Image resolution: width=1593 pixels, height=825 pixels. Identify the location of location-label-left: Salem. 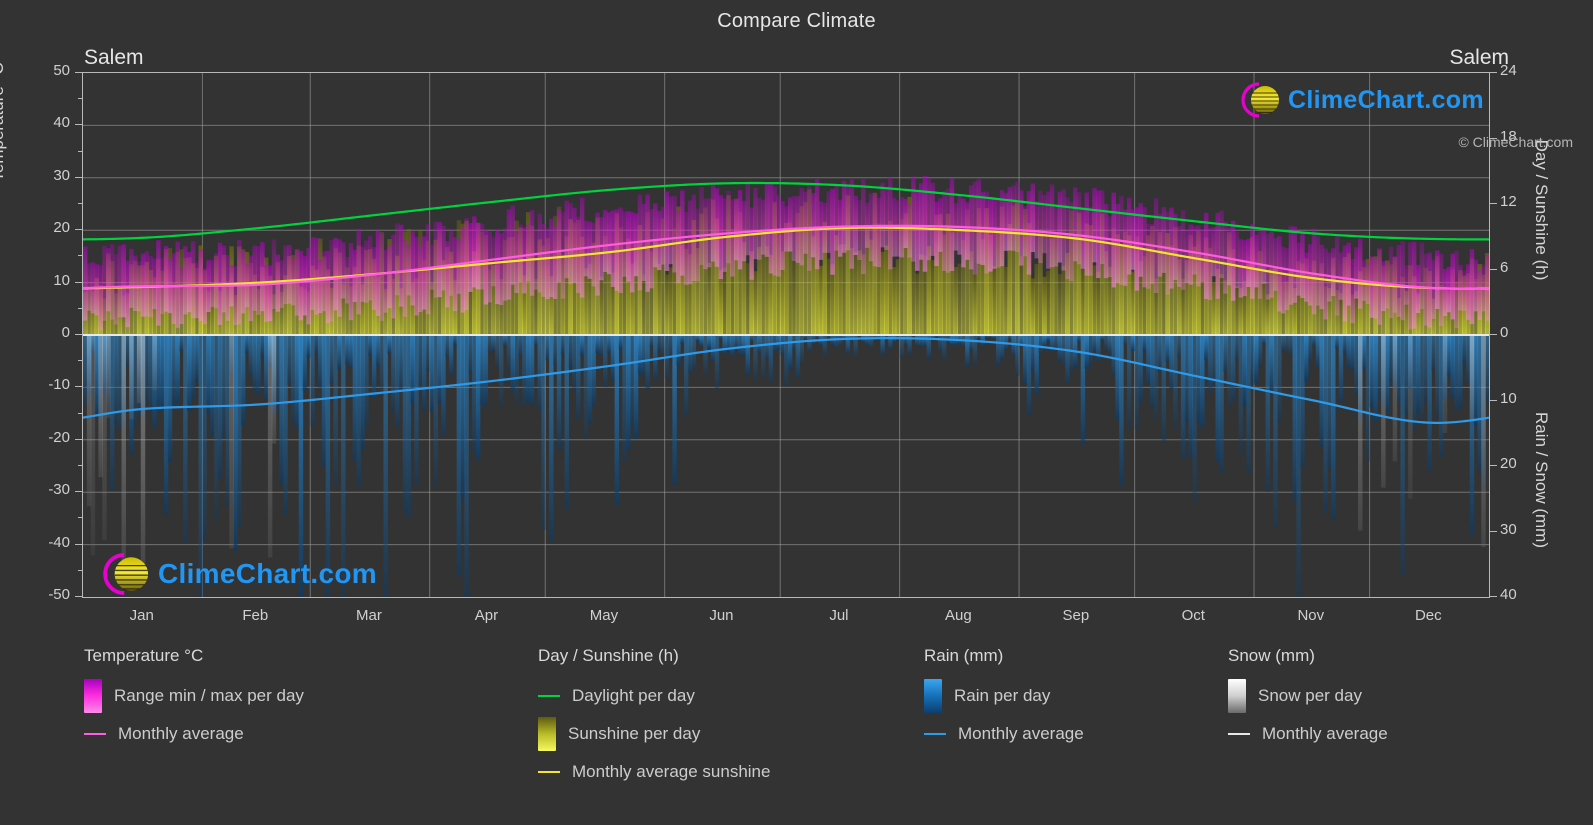
(114, 57).